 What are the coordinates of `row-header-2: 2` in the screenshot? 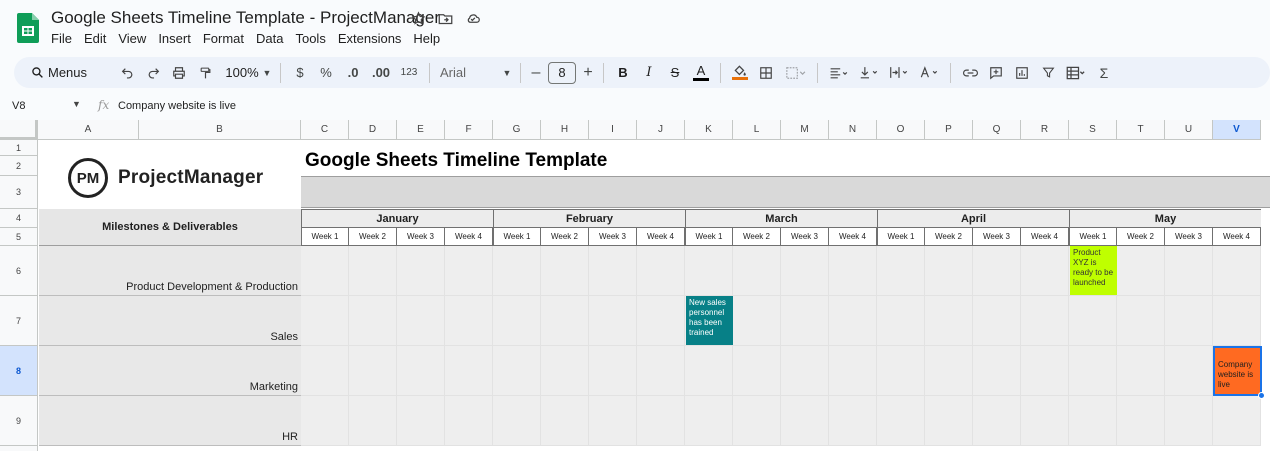 It's located at (19, 166).